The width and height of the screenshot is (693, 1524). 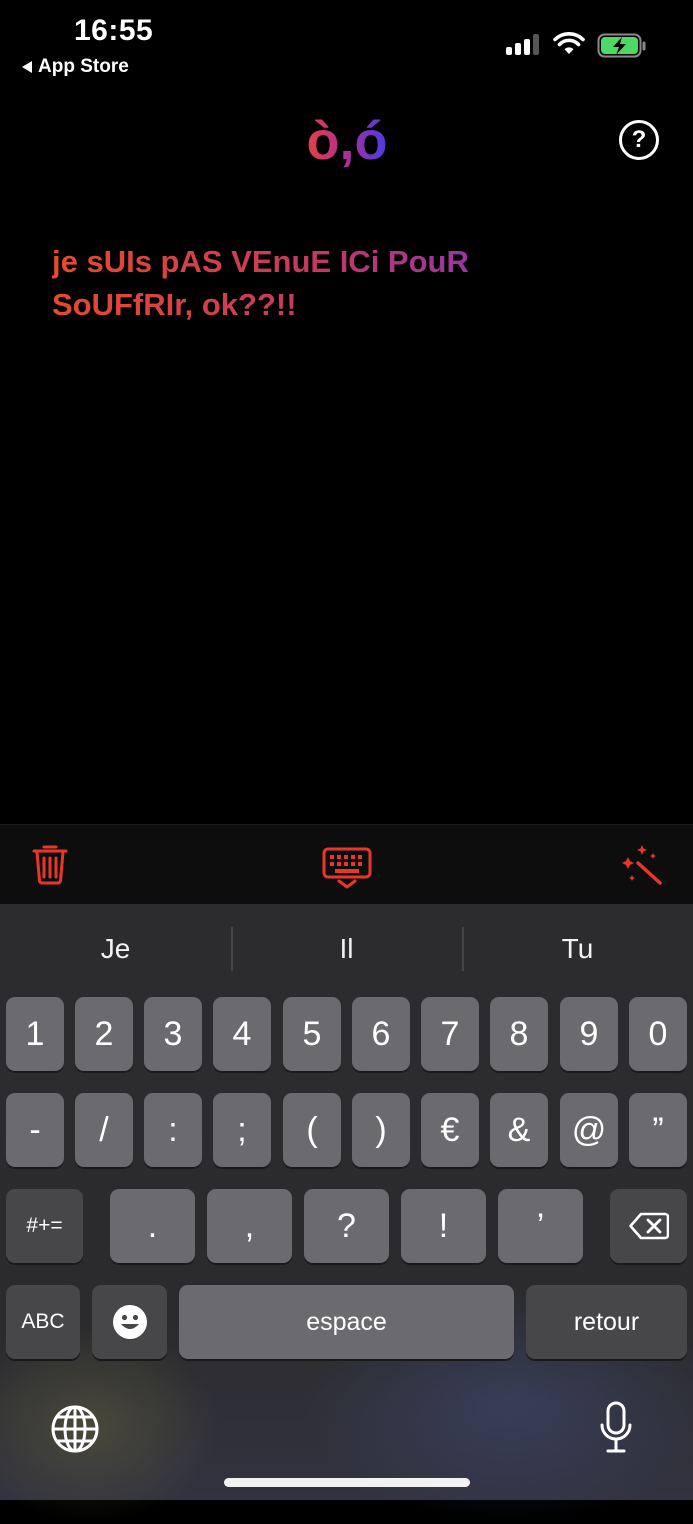 What do you see at coordinates (242, 1130) in the screenshot?
I see `key-semicolon: ;` at bounding box center [242, 1130].